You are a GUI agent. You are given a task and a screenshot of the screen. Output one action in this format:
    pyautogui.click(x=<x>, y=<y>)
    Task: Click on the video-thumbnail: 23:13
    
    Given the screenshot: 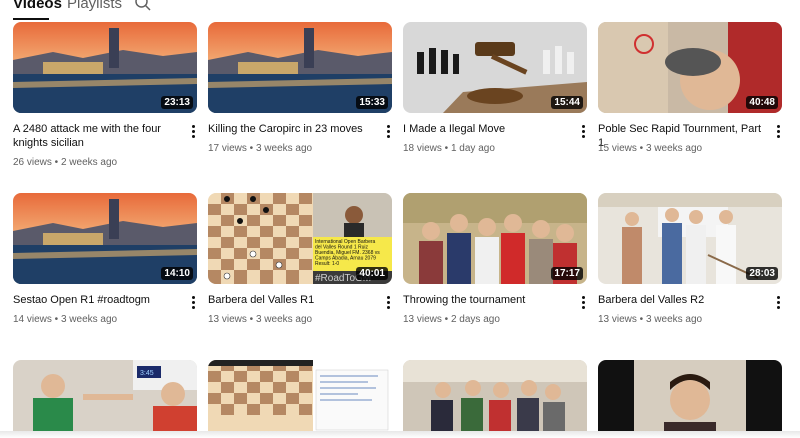 What is the action you would take?
    pyautogui.click(x=105, y=67)
    